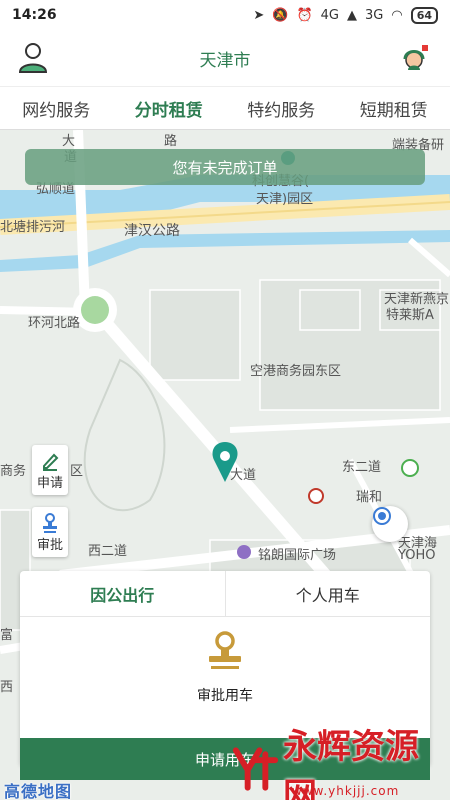 This screenshot has height=800, width=450. I want to click on map-label-fu: 富, so click(7, 635).